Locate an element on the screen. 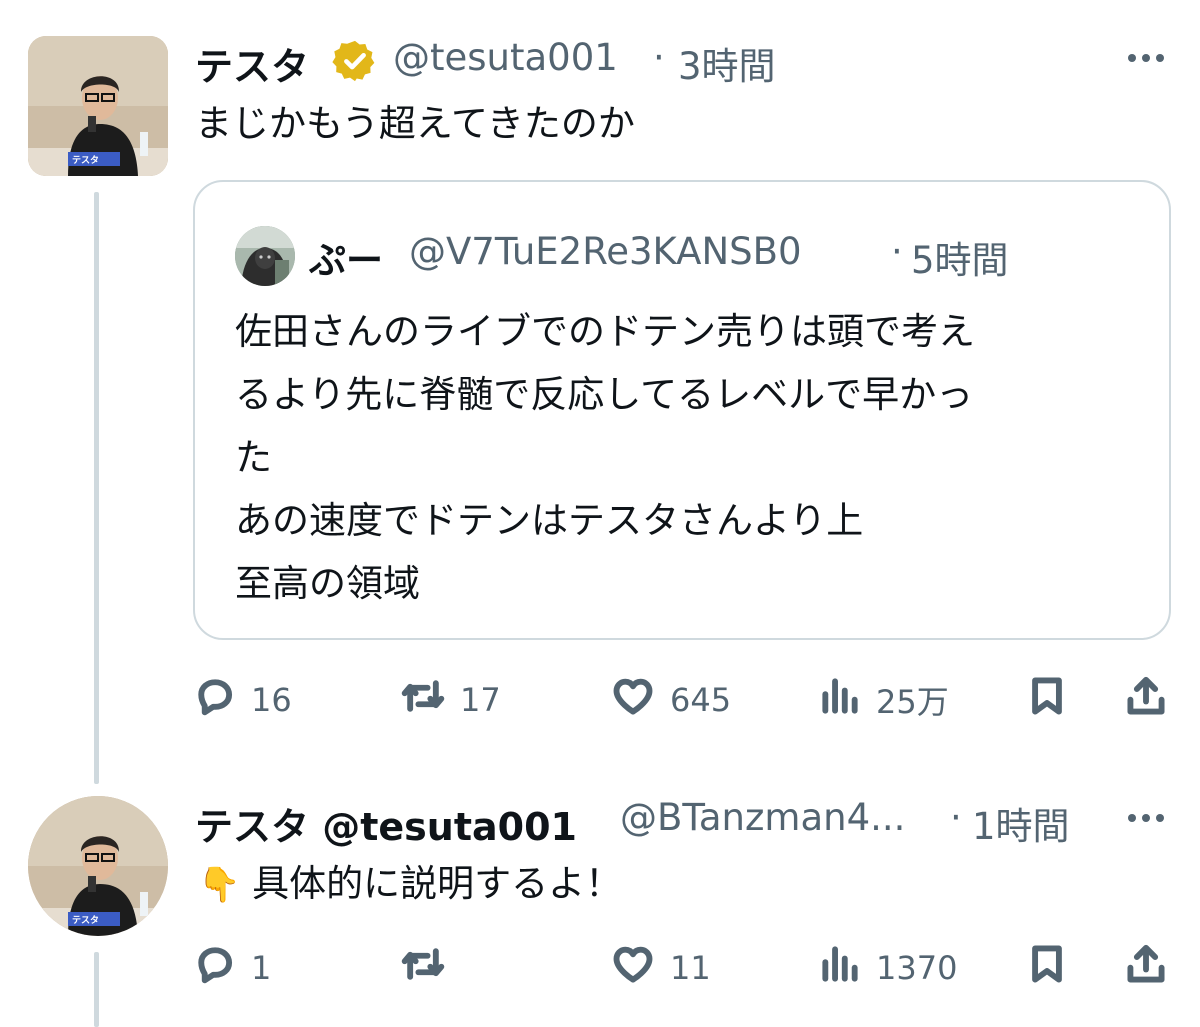  like-count: 11 is located at coordinates (690, 968).